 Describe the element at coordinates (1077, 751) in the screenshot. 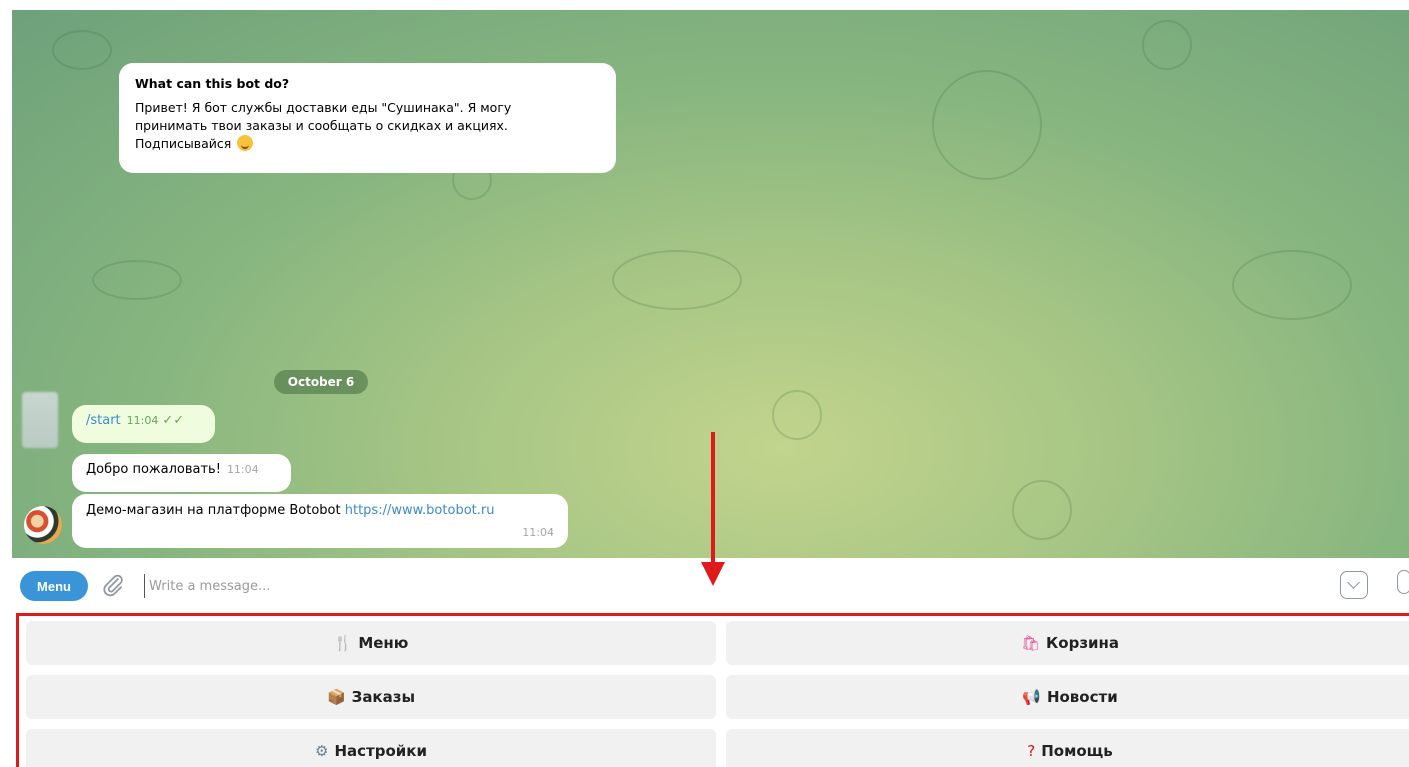

I see `keyboard-button-label: Помощь` at that location.